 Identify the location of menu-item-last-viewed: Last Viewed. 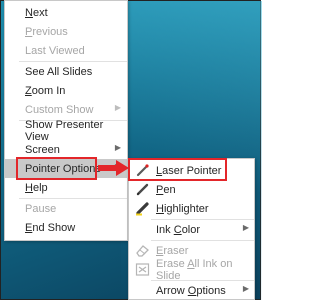
(66, 50).